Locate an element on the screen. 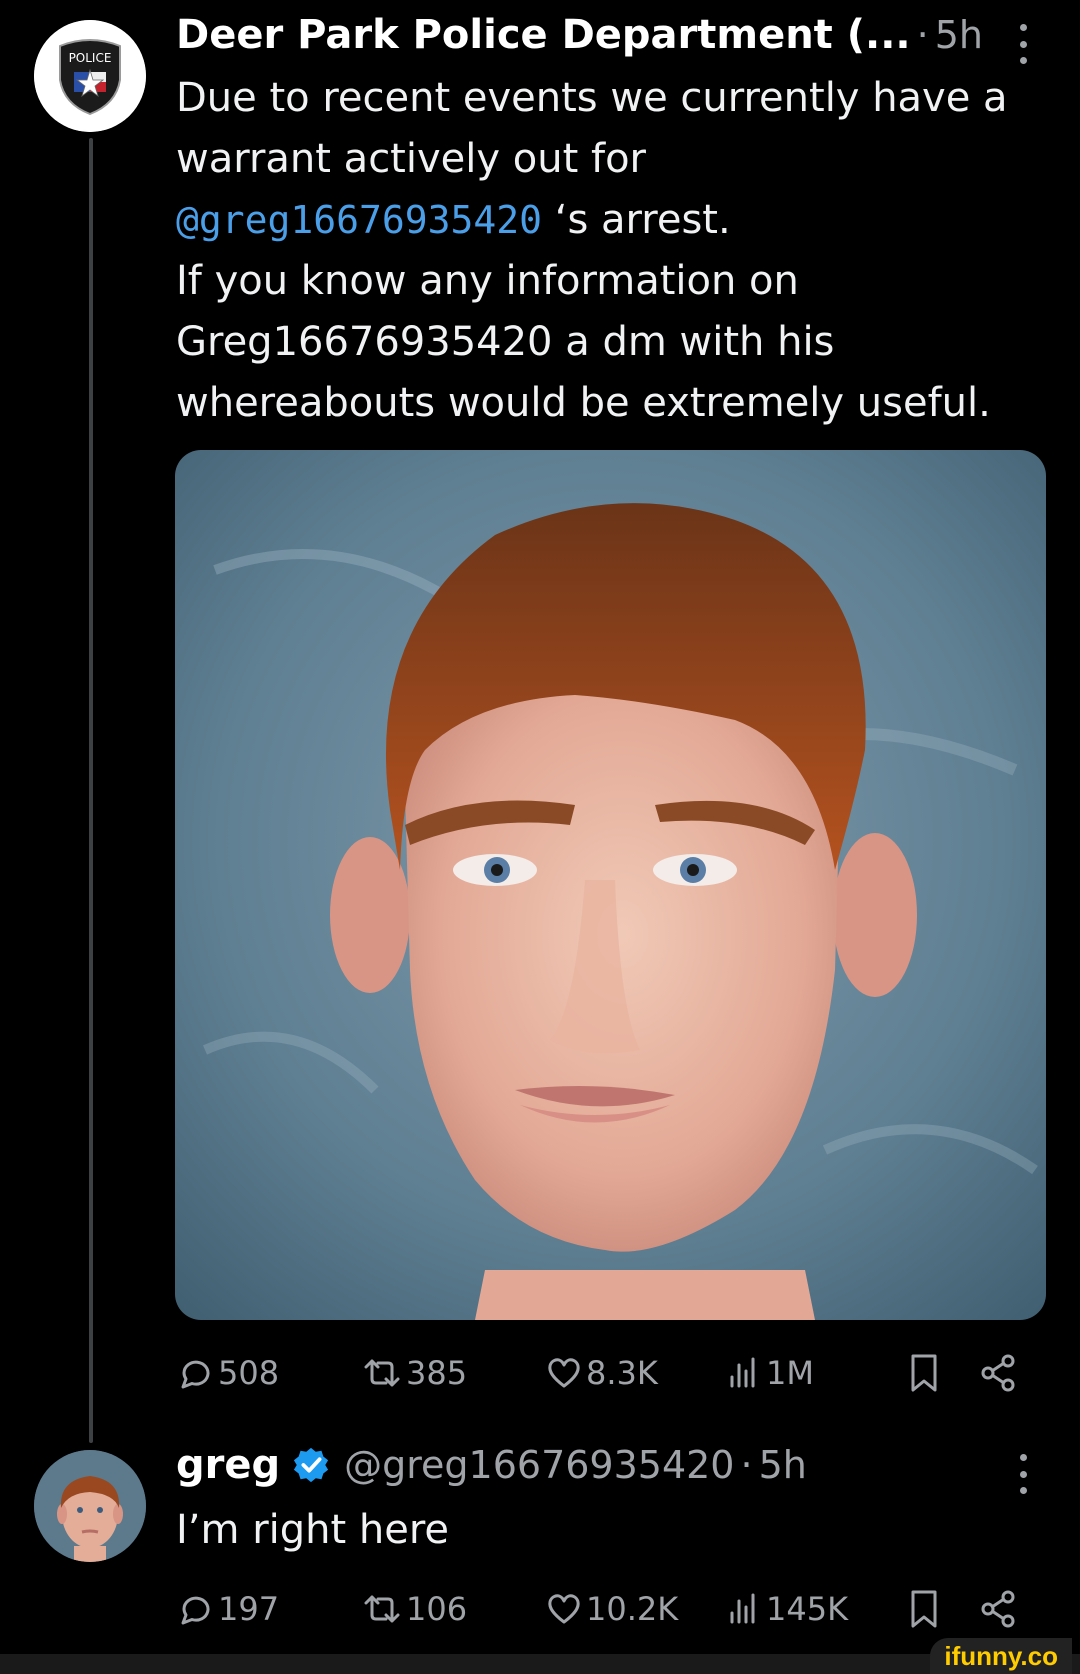 This screenshot has height=1674, width=1080. tweet1-header: Deer Park Police Department (... · 5h is located at coordinates (579, 35).